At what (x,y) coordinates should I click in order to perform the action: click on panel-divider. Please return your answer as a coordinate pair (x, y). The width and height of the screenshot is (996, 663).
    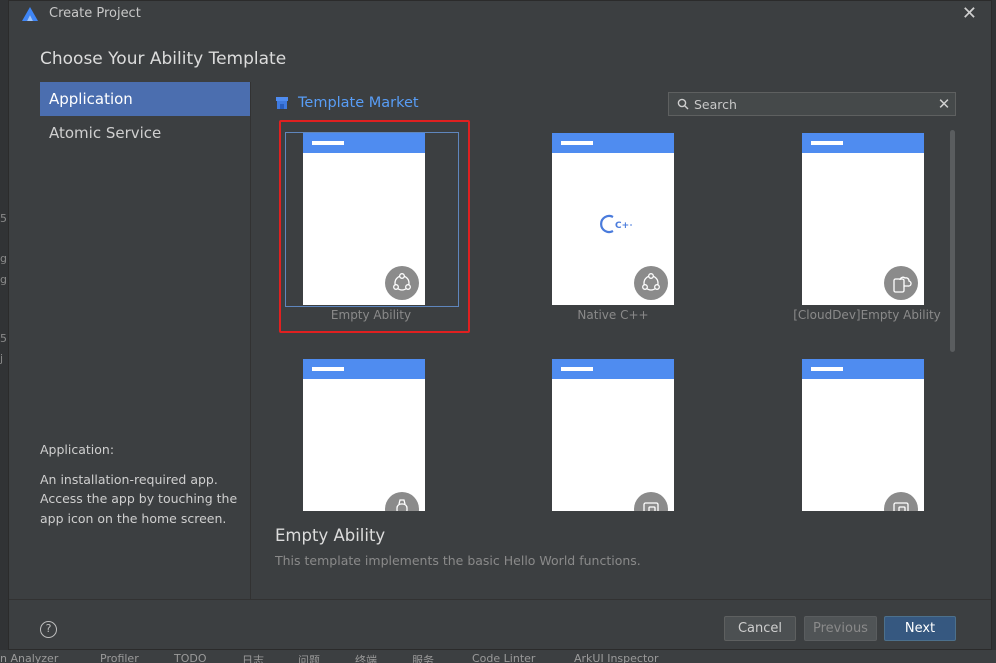
    Looking at the image, I should click on (250, 341).